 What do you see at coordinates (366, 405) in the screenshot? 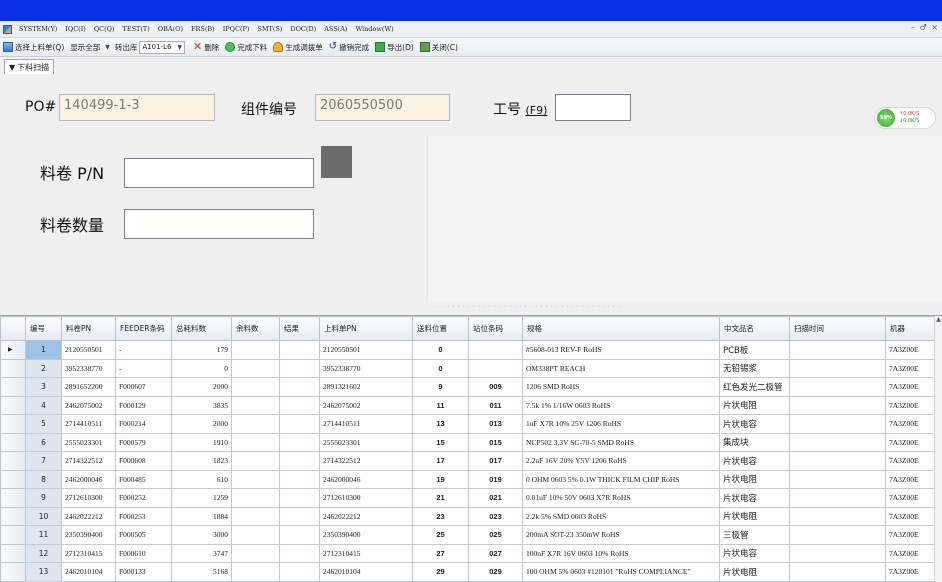
I see `cell-list-pn: 2462075002` at bounding box center [366, 405].